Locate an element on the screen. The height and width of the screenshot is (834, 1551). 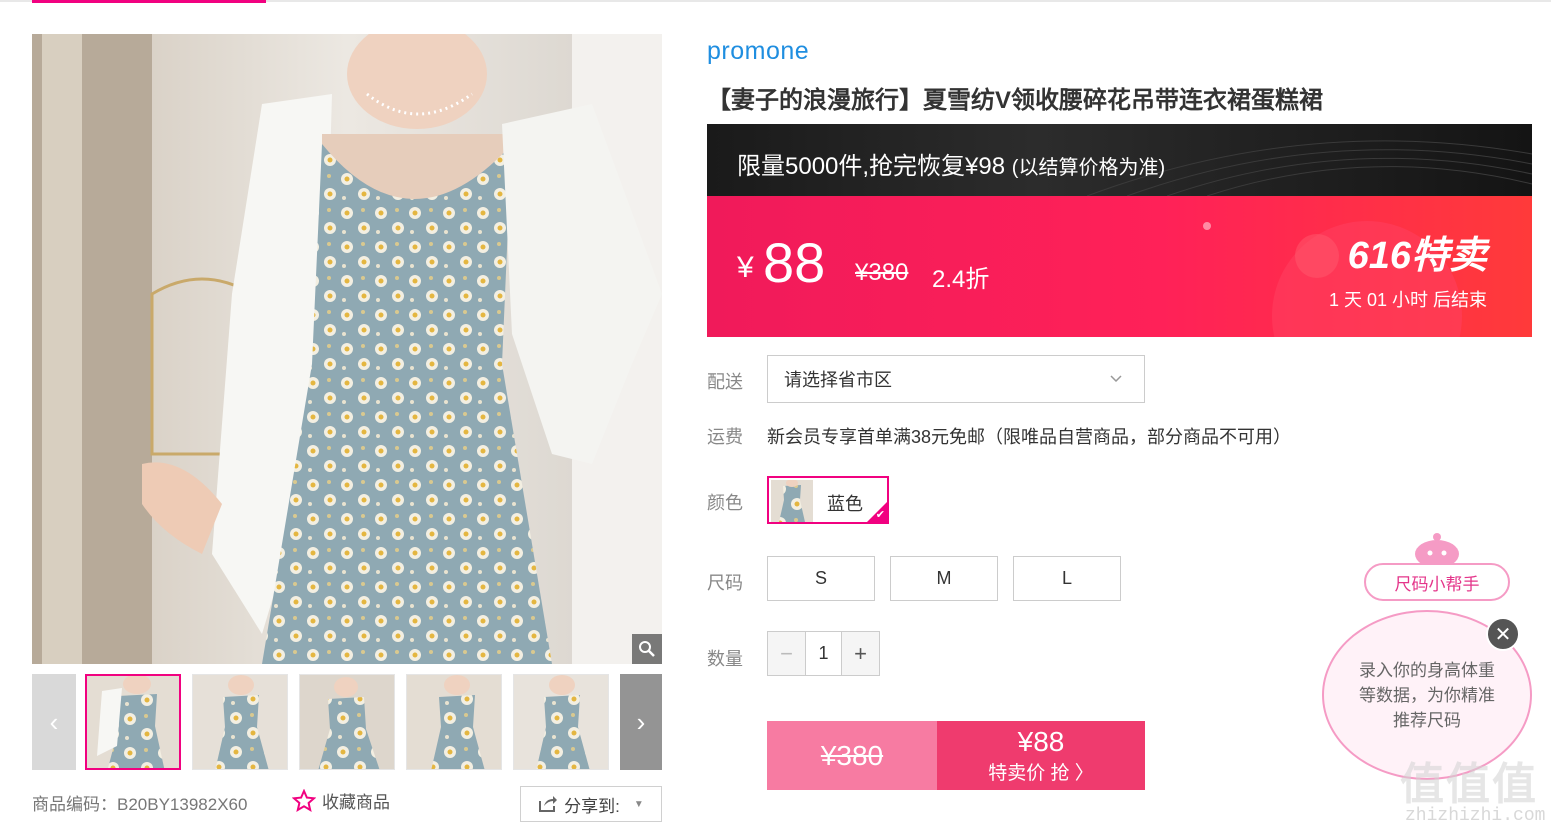
watermark-url: zhizhizhi.com is located at coordinates (1475, 816).